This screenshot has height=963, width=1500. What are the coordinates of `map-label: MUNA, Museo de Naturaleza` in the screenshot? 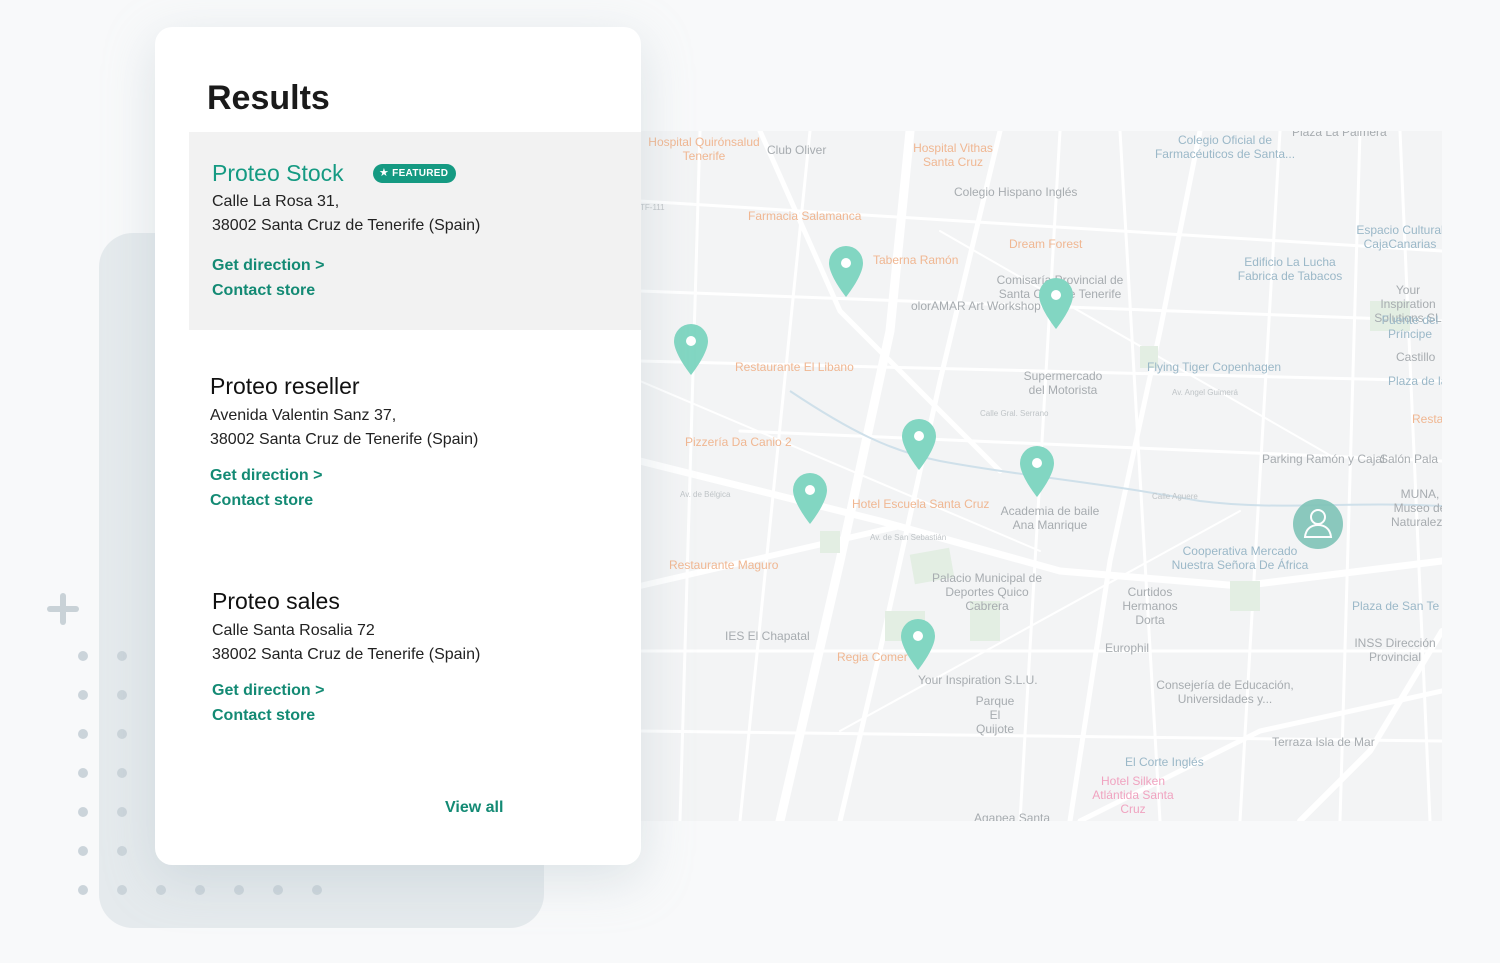 It's located at (1416, 508).